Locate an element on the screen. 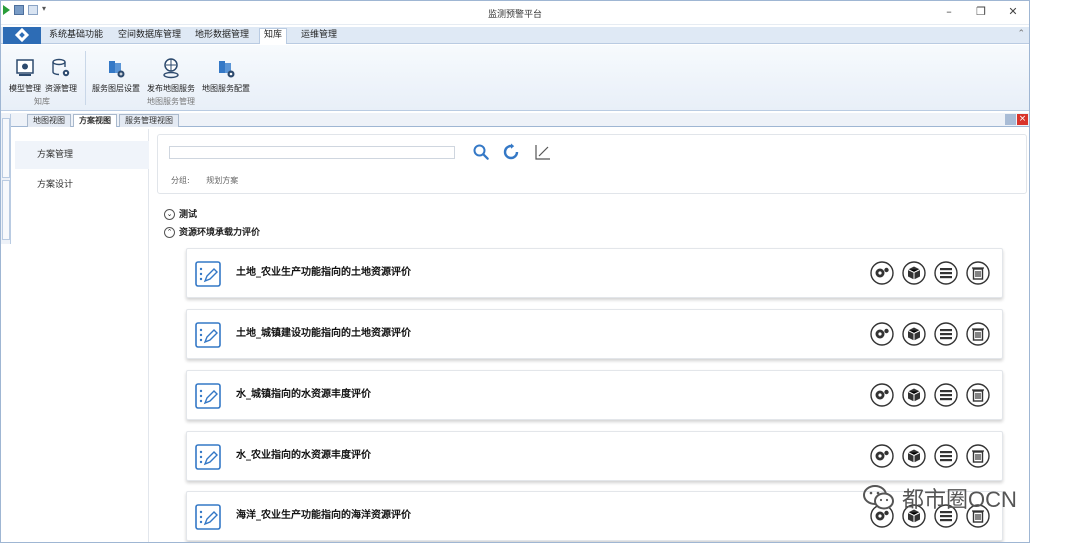 The height and width of the screenshot is (543, 1080). group-filter: 分组: 规划方案 is located at coordinates (211, 180).